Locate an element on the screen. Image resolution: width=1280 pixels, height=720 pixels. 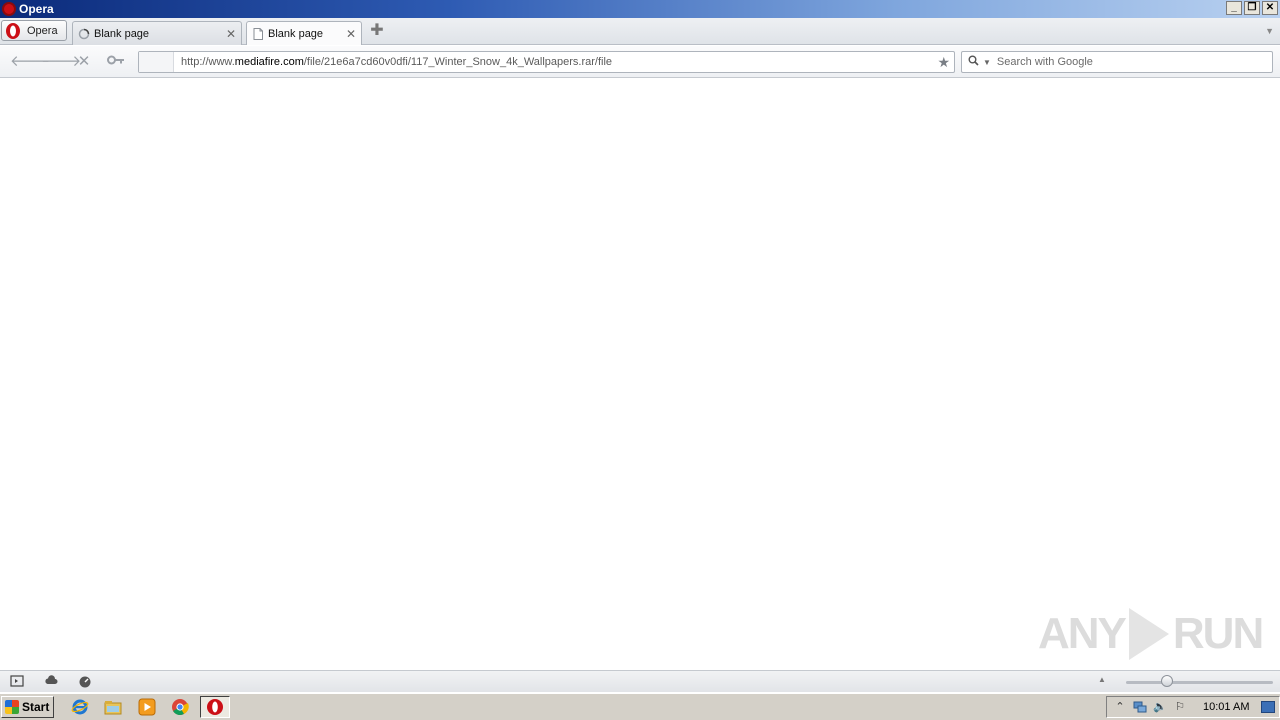
start-label: Start is located at coordinates (36, 707).